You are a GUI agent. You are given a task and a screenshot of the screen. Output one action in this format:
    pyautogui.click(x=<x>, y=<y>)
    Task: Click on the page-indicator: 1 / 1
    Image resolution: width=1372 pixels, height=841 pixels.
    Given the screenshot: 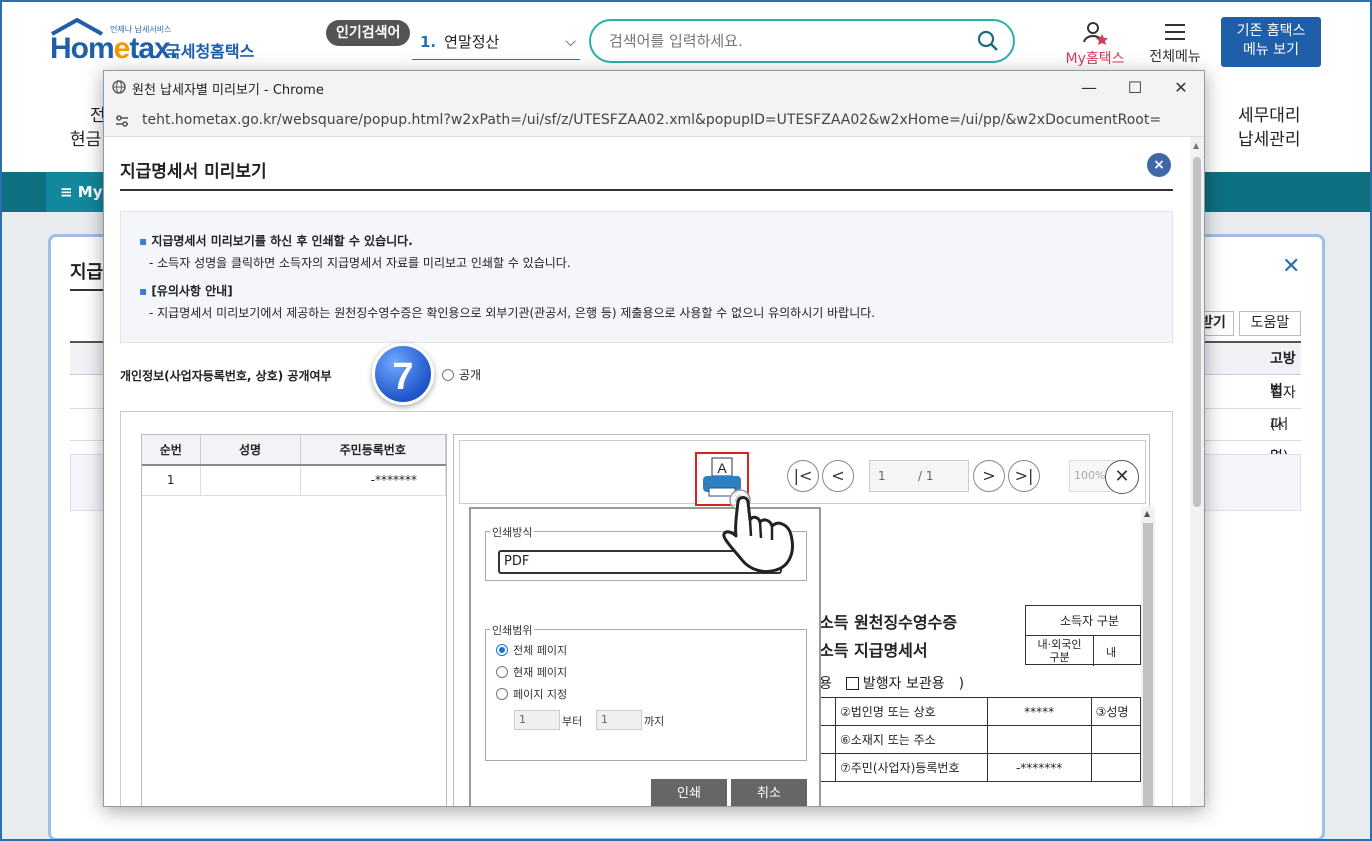 What is the action you would take?
    pyautogui.click(x=919, y=476)
    